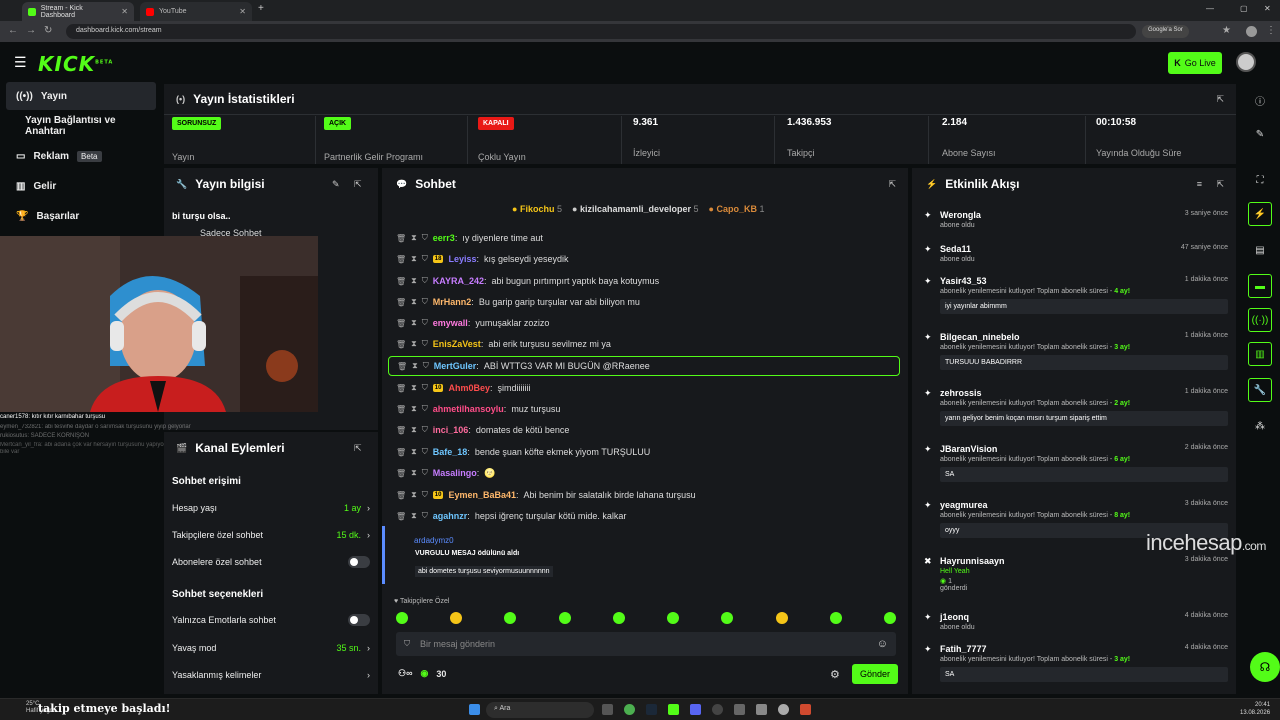 This screenshot has width=1280, height=720. What do you see at coordinates (1260, 134) in the screenshot?
I see `edit-pencil-icon: ✎` at bounding box center [1260, 134].